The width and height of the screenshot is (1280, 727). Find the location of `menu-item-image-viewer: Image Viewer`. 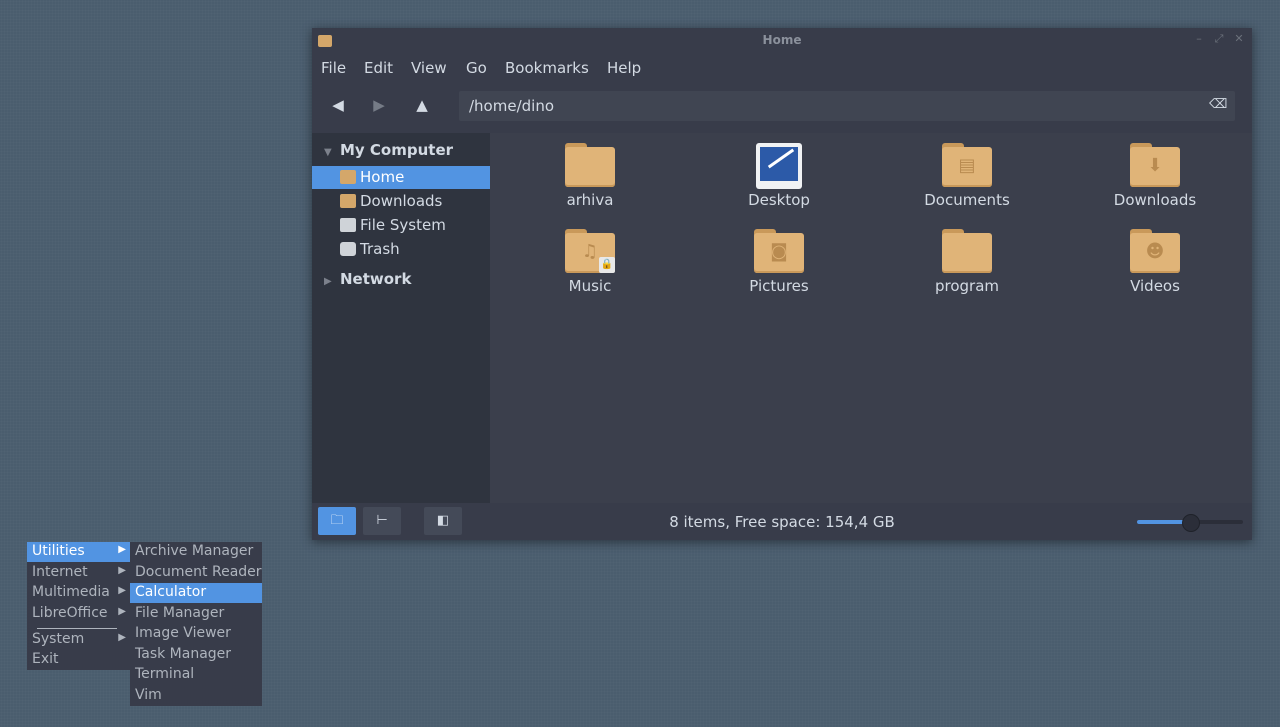

menu-item-image-viewer: Image Viewer is located at coordinates (196, 634).